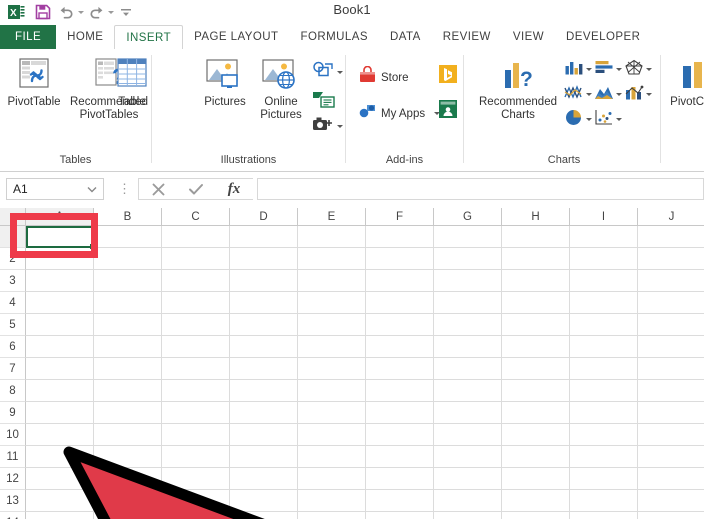 This screenshot has width=704, height=519. What do you see at coordinates (619, 119) in the screenshot?
I see `scatter-chart-dropdown-icon` at bounding box center [619, 119].